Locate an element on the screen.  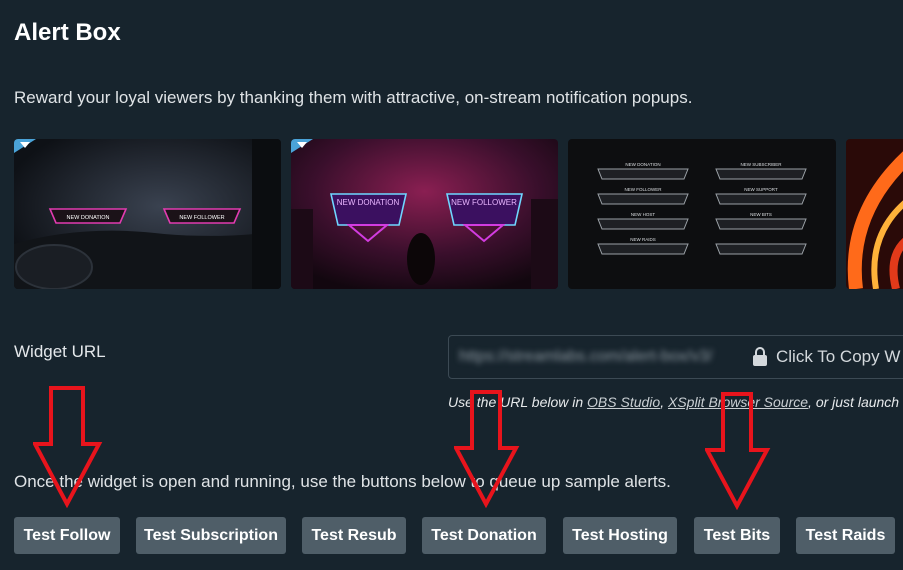
theme-label: NEW HOST is located at coordinates (643, 214).